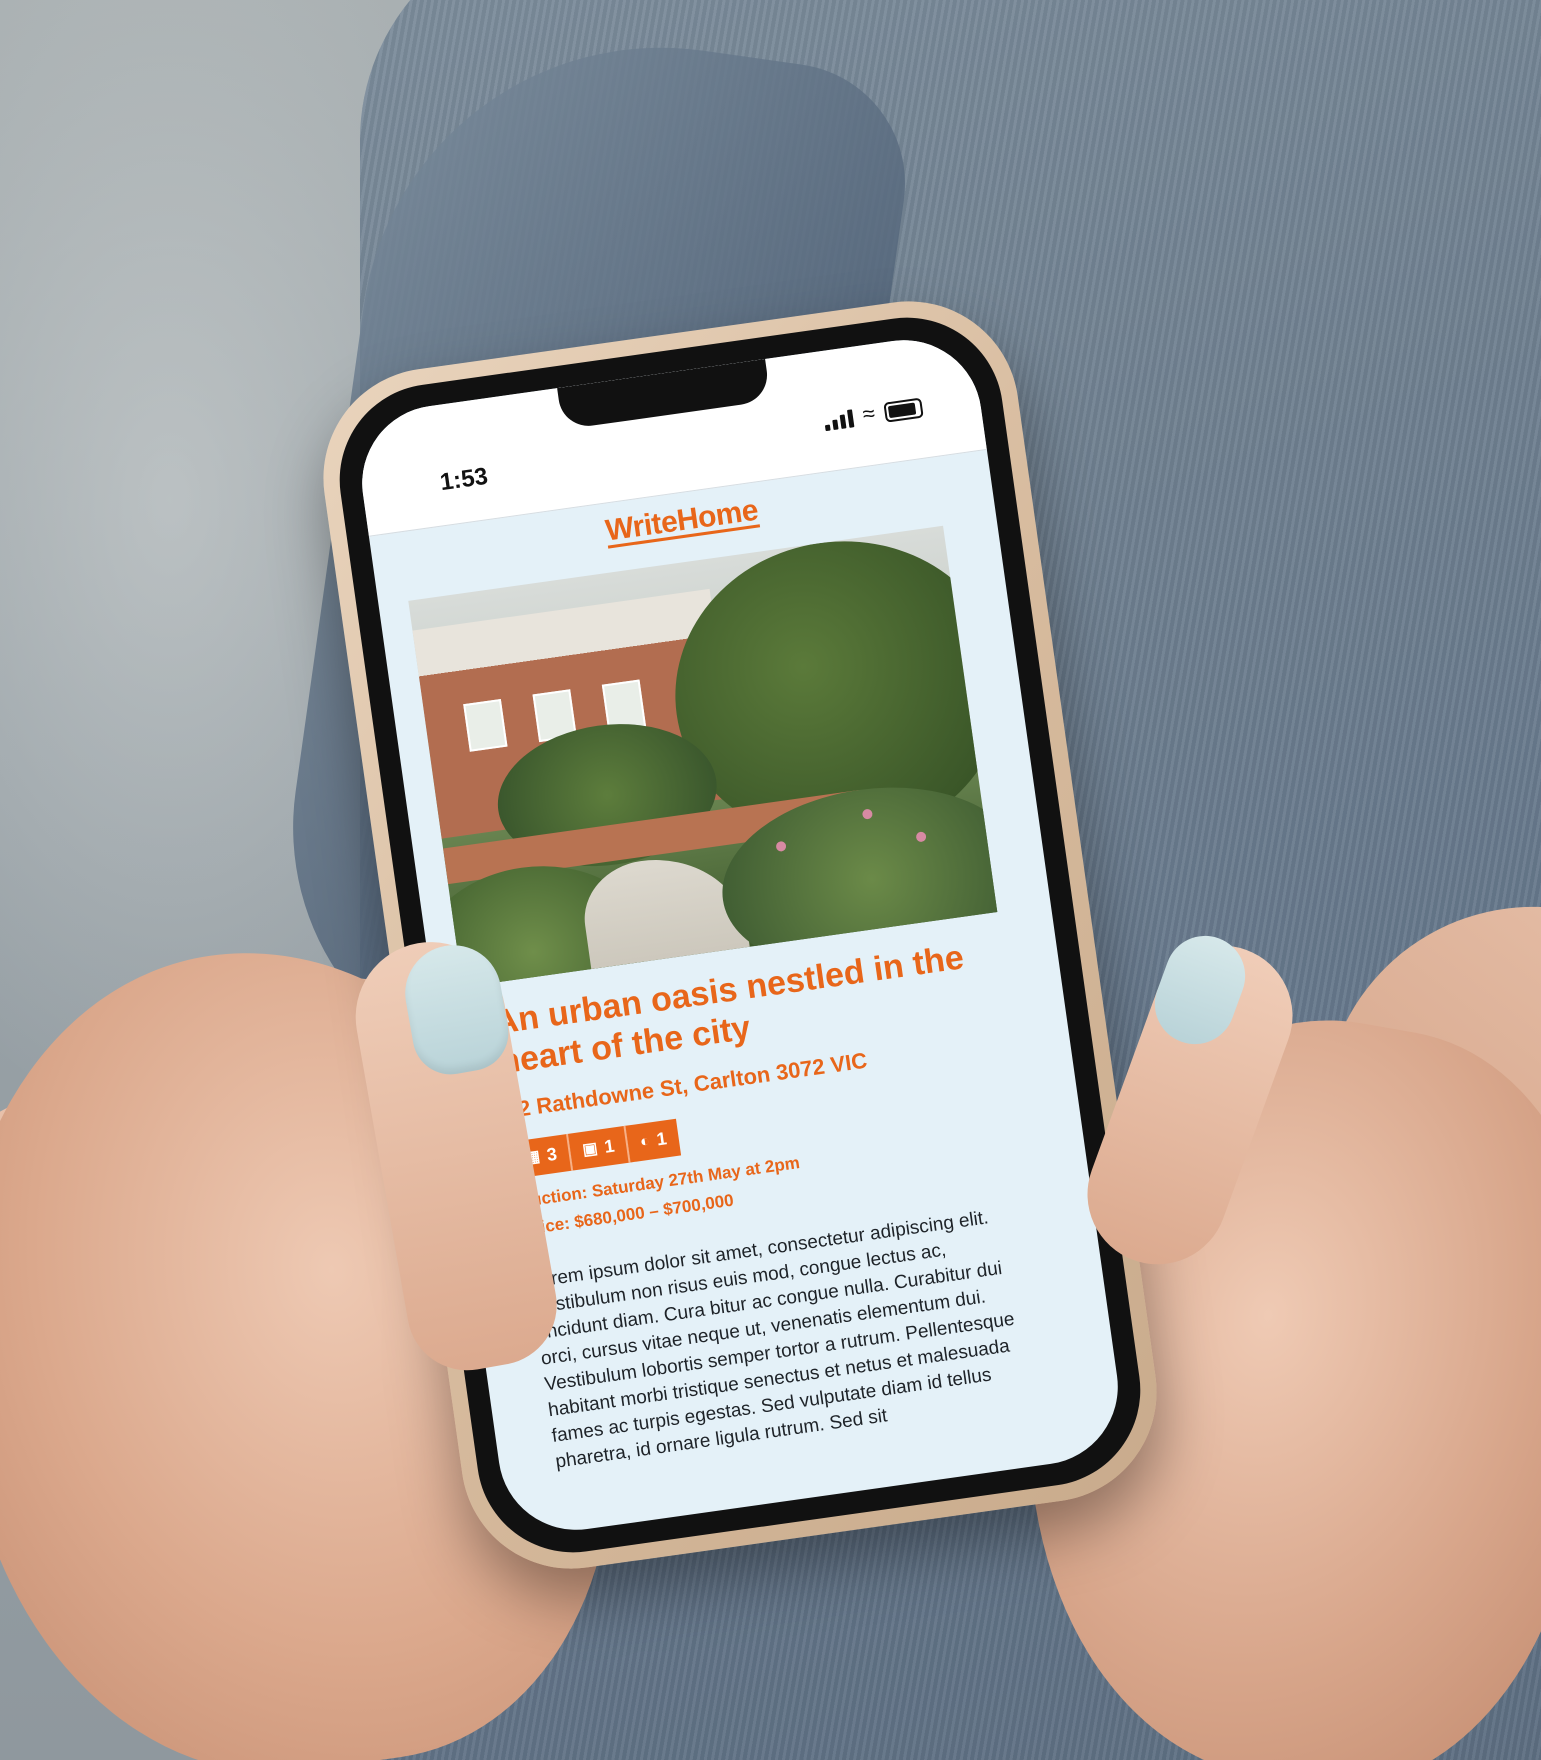 This screenshot has height=1760, width=1541. What do you see at coordinates (653, 1140) in the screenshot?
I see `bathrooms-badge: ◐ 1` at bounding box center [653, 1140].